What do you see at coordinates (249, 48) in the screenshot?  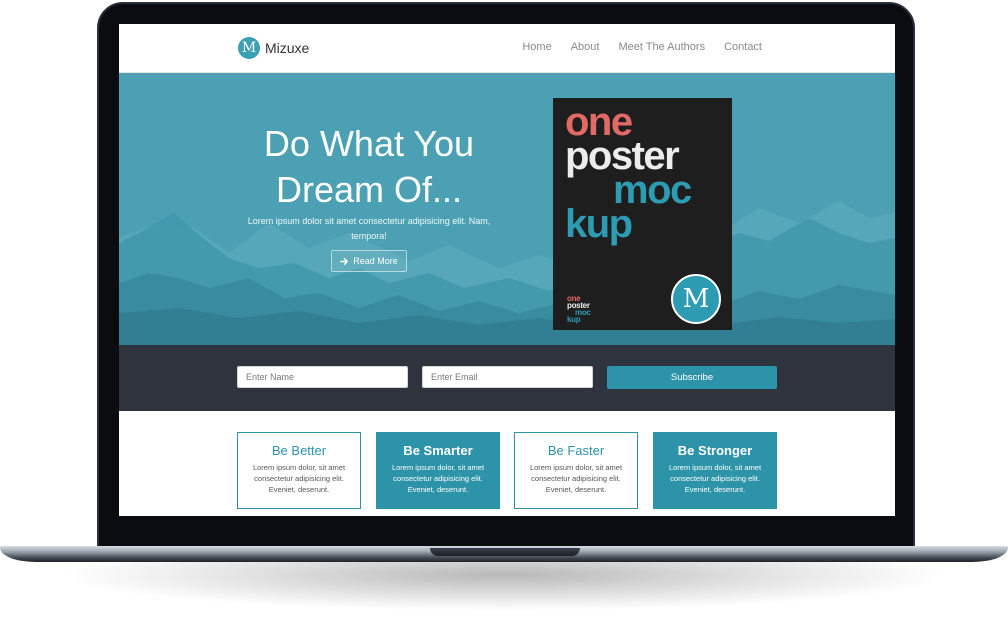 I see `logo-icon: M` at bounding box center [249, 48].